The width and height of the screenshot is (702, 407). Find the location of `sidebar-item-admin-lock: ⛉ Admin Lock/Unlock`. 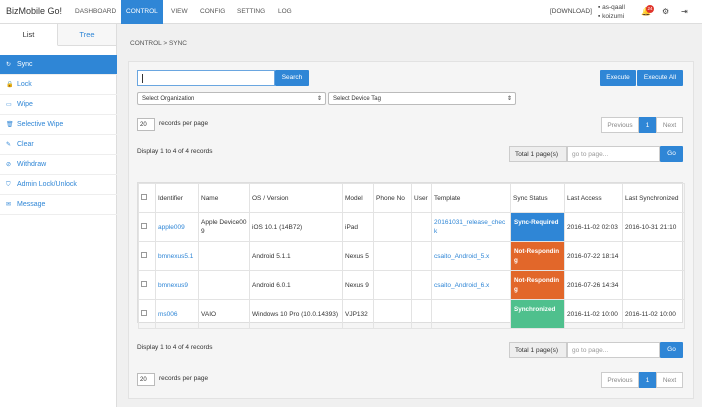

sidebar-item-admin-lock: ⛉ Admin Lock/Unlock is located at coordinates (58, 185).